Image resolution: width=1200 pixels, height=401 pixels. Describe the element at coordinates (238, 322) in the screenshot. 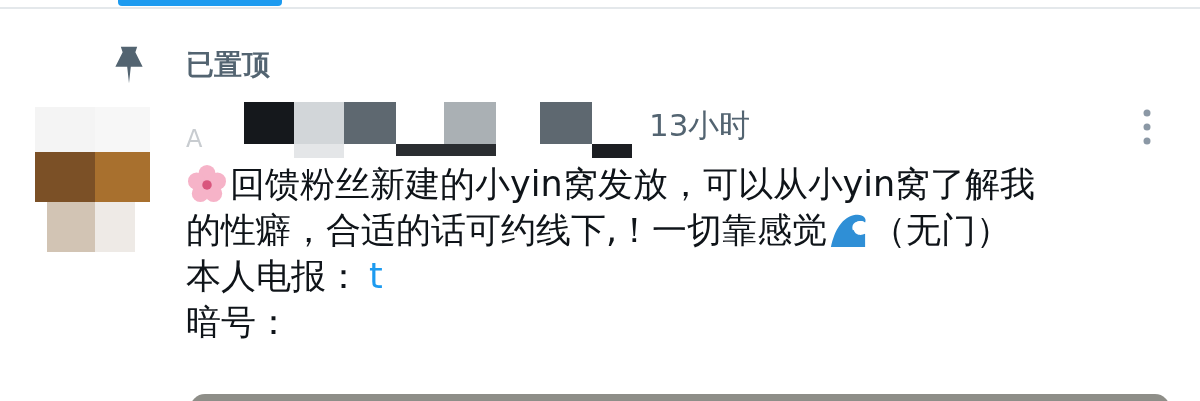

I see `post-text: 暗号：` at that location.